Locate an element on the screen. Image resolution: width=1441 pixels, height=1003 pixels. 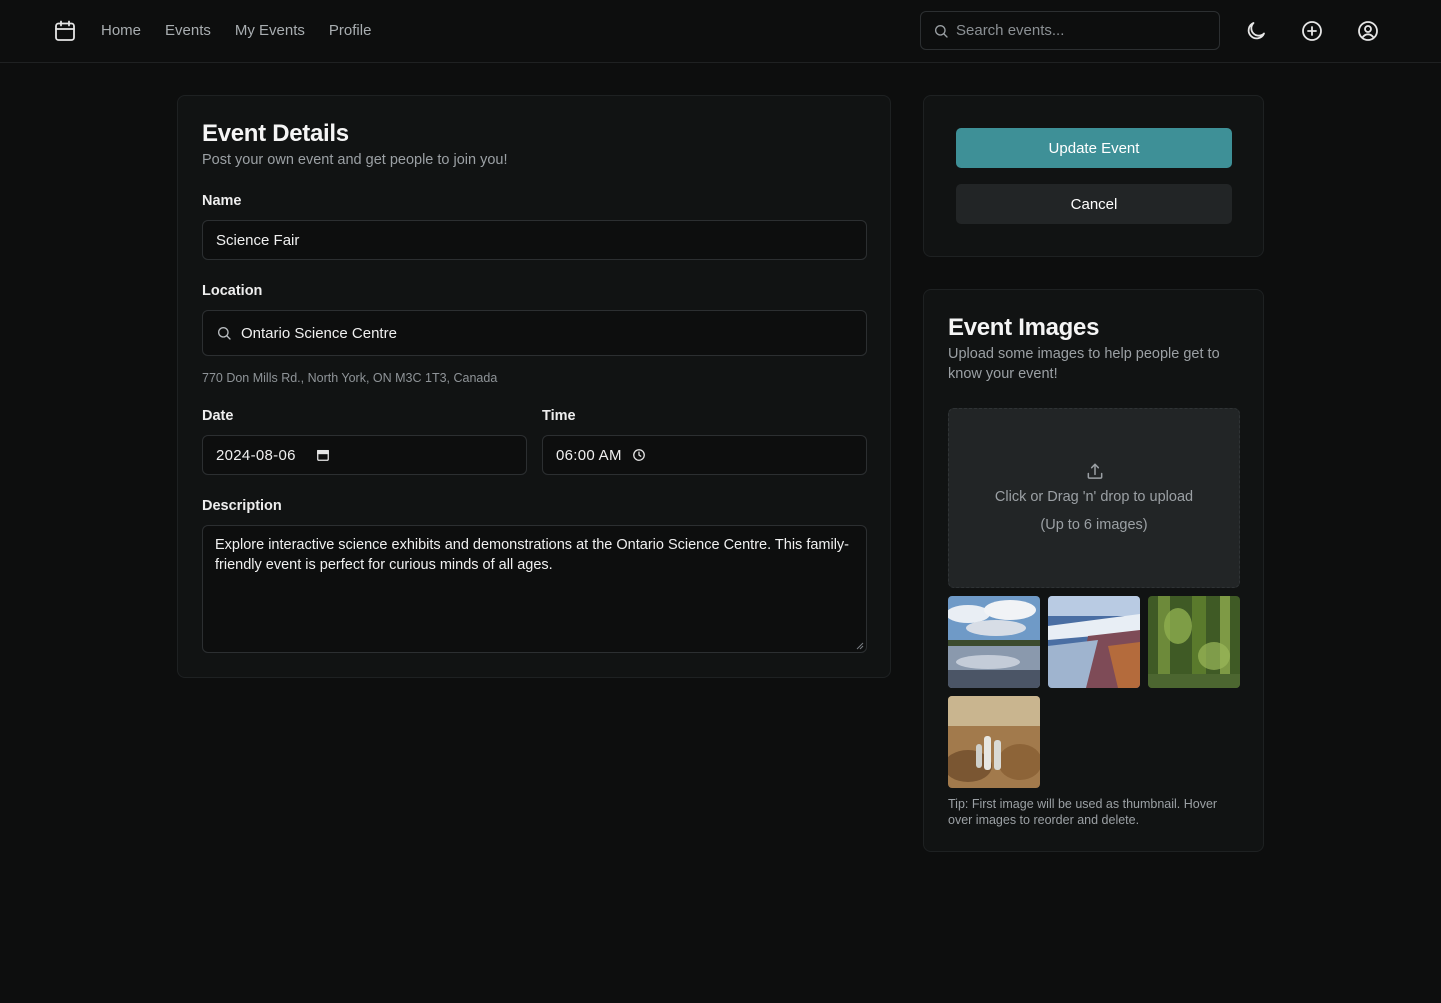
main-nav: Home Events My Events Profile is located at coordinates (236, 31).